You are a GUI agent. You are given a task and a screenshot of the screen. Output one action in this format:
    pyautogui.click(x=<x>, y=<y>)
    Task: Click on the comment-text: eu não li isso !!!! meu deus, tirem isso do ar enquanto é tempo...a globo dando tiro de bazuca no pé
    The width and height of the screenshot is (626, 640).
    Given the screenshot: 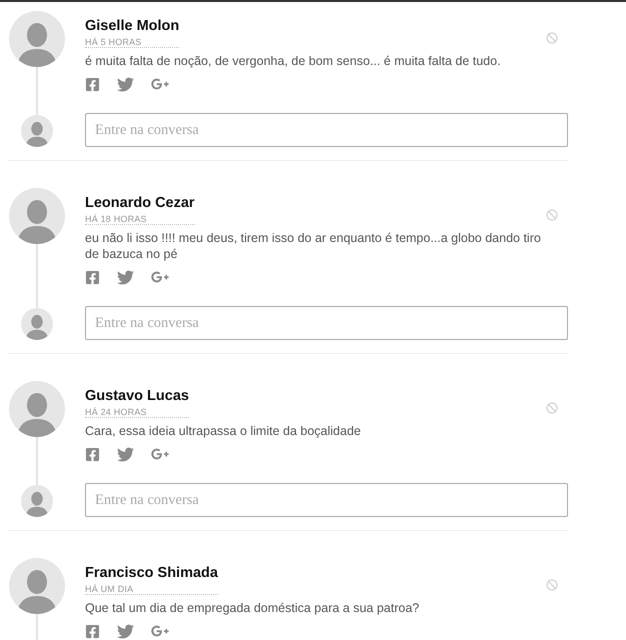 What is the action you would take?
    pyautogui.click(x=313, y=246)
    